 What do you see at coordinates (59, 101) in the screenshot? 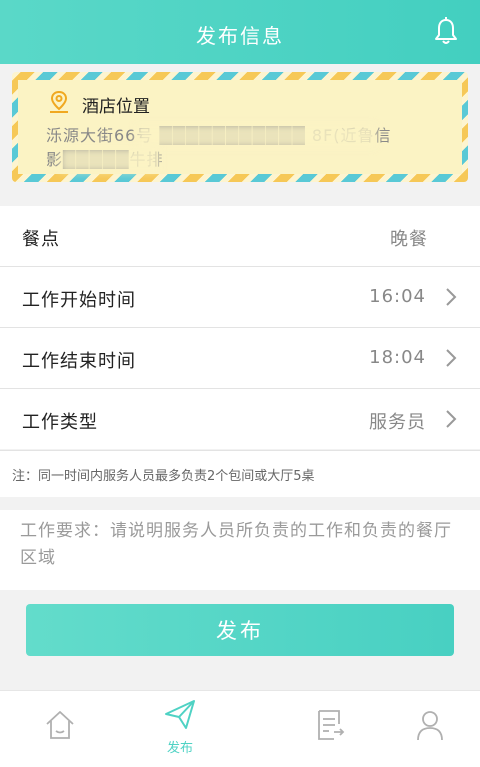
I see `location-pin-icon` at bounding box center [59, 101].